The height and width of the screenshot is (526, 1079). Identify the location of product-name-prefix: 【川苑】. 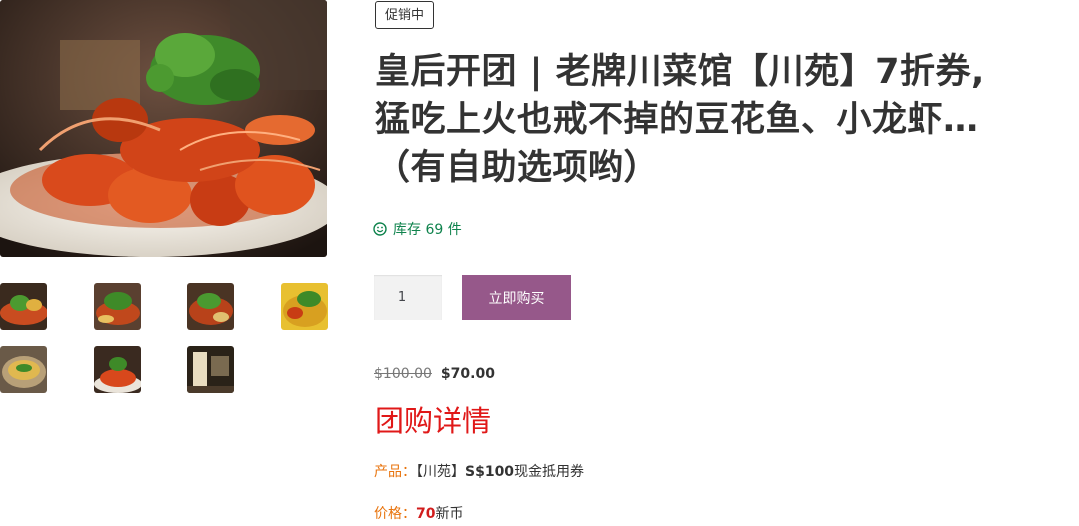
(440, 472).